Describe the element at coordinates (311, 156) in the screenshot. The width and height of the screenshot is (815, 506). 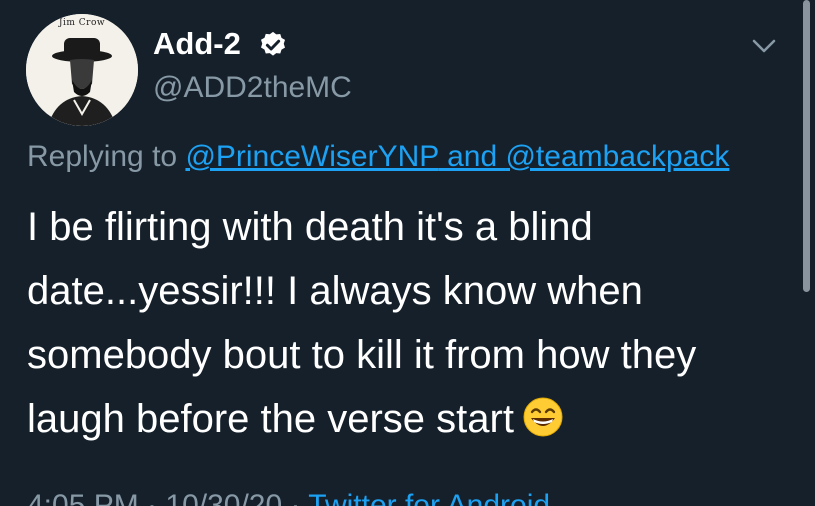
I see `mention-link-princewiserynp: @PrinceWiserYNP` at that location.